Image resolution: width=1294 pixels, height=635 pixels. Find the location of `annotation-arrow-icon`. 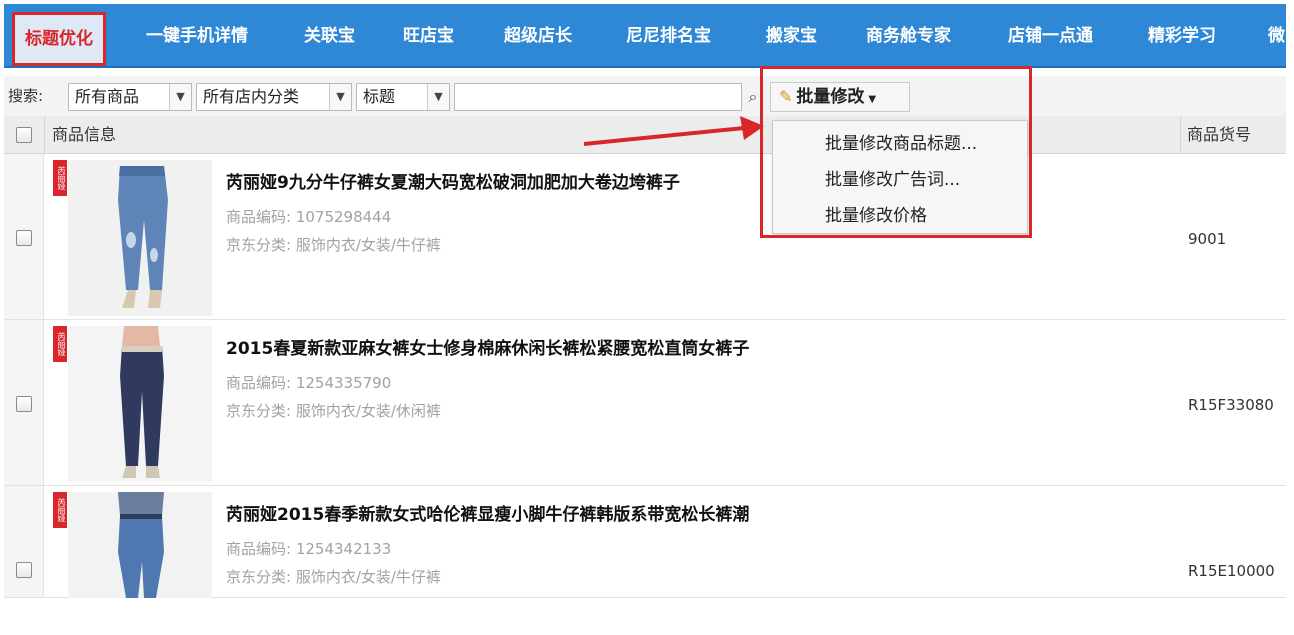

annotation-arrow-icon is located at coordinates (673, 131).